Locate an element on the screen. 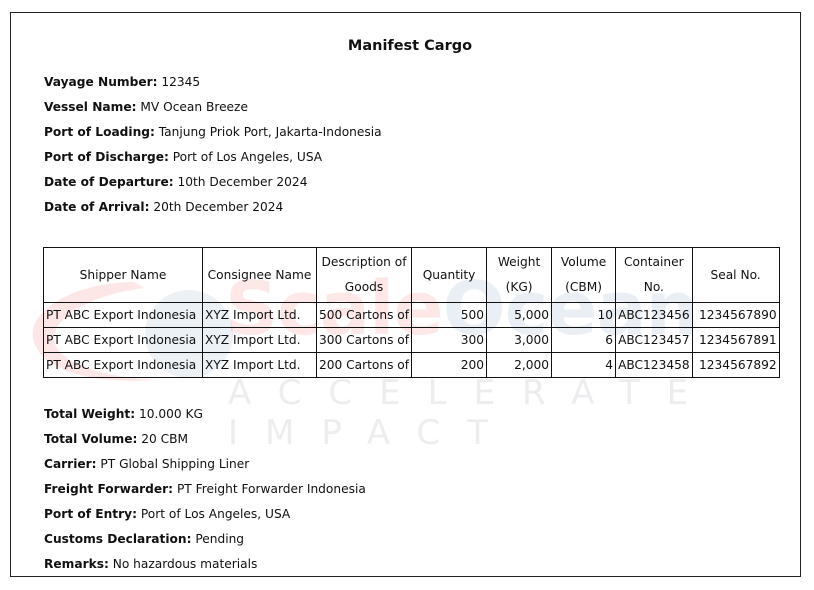 This screenshot has width=814, height=590. field-label: Total Weight: is located at coordinates (90, 414).